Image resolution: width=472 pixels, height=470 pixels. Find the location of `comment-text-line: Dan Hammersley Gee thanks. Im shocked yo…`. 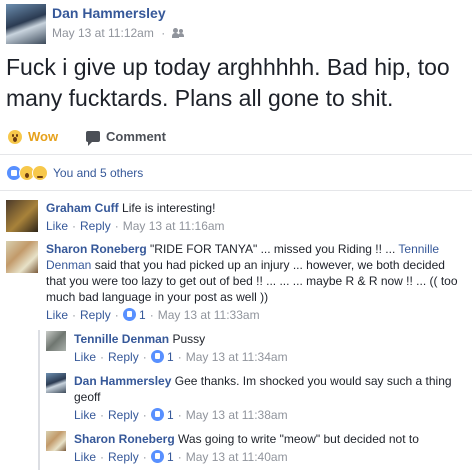

comment-text-line: Dan Hammersley Gee thanks. Im shocked yo… is located at coordinates (266, 389).